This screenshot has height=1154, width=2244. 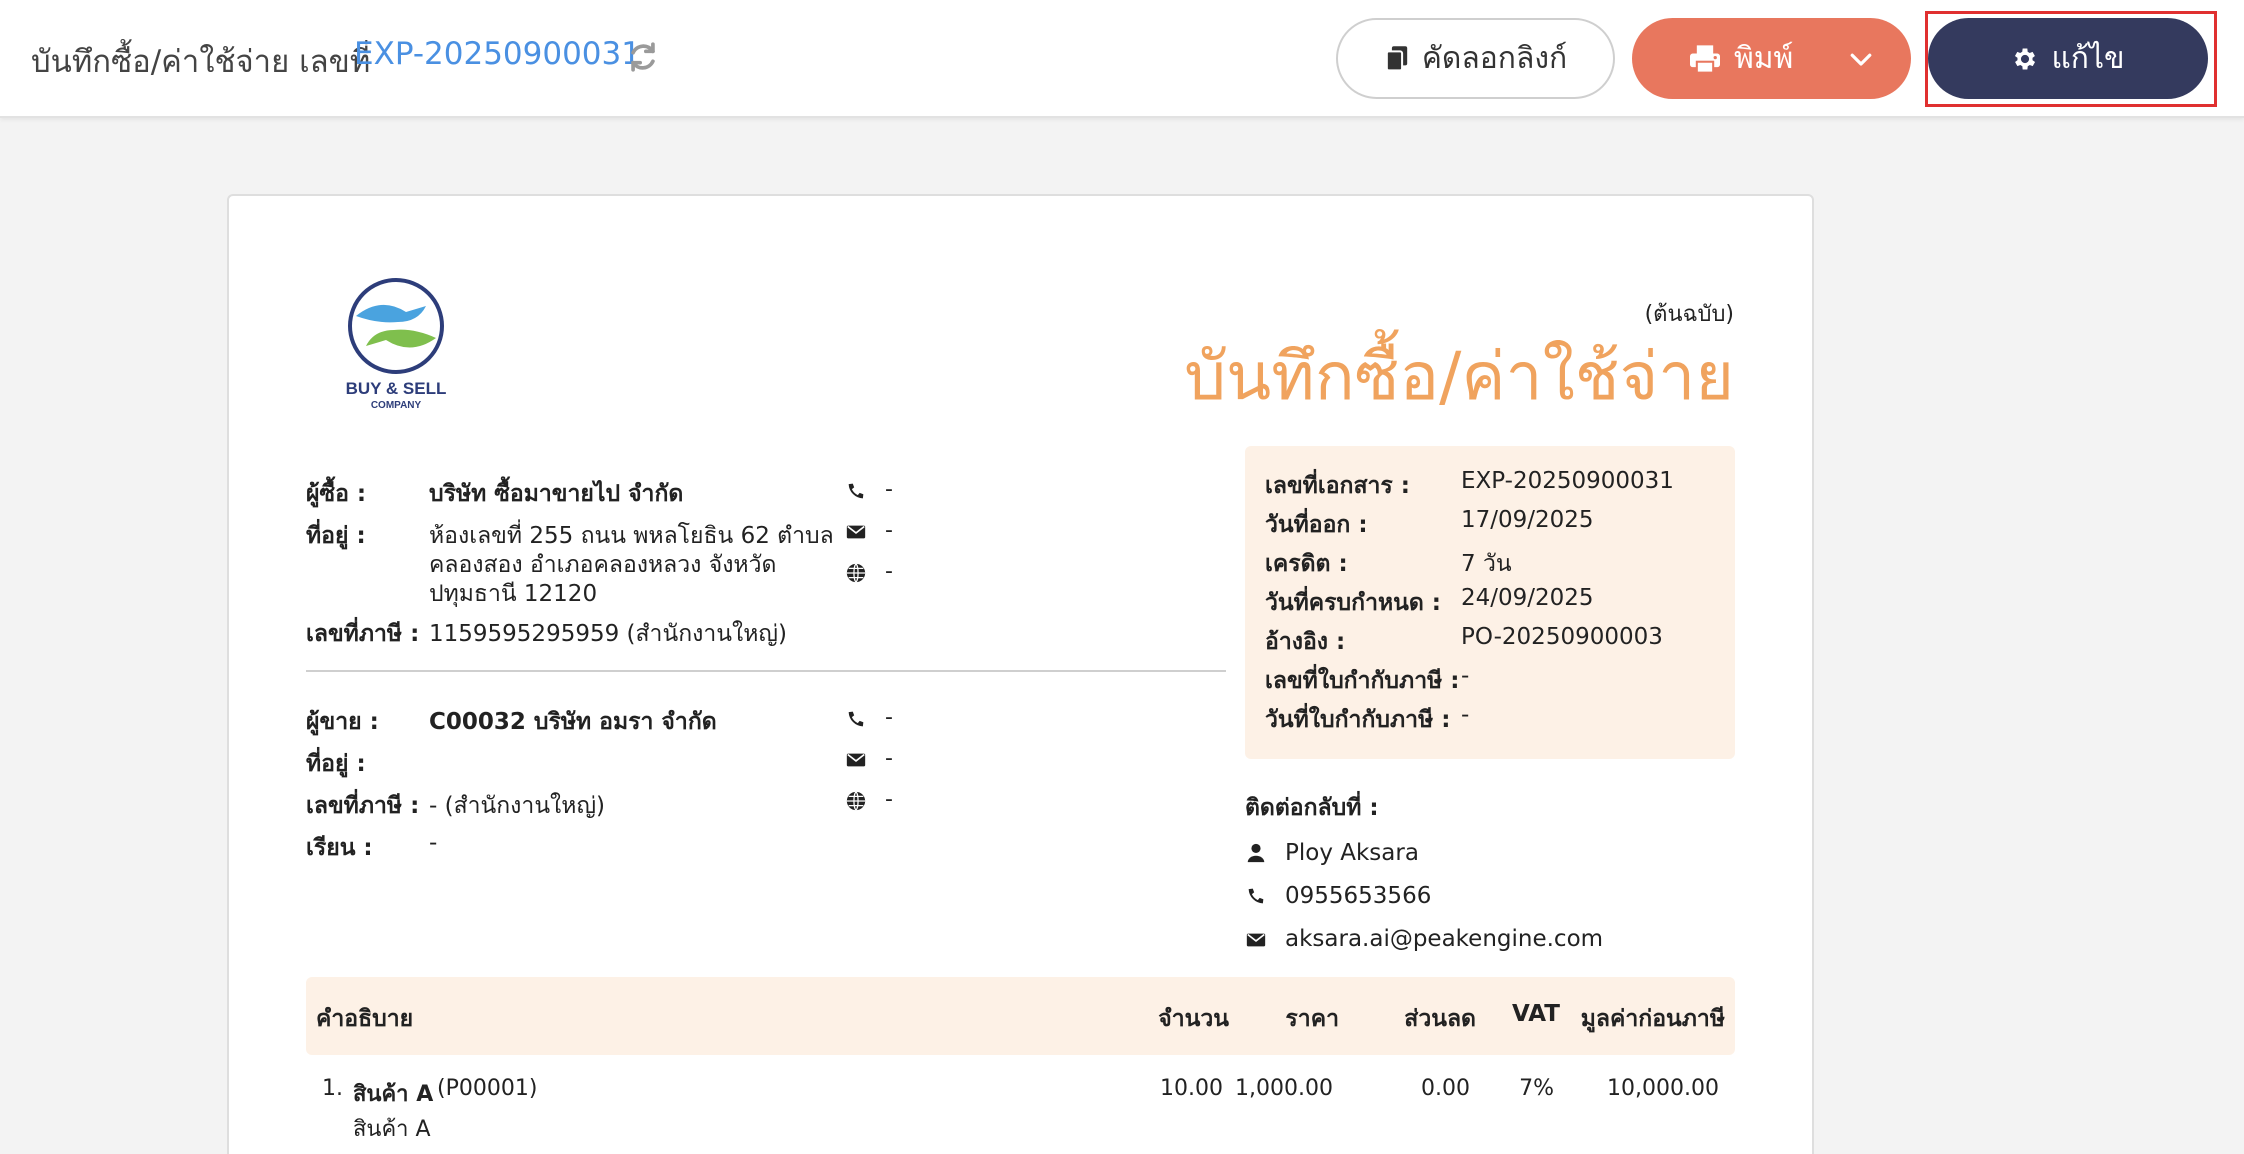 What do you see at coordinates (396, 388) in the screenshot?
I see `logo-text: BUY & SELL` at bounding box center [396, 388].